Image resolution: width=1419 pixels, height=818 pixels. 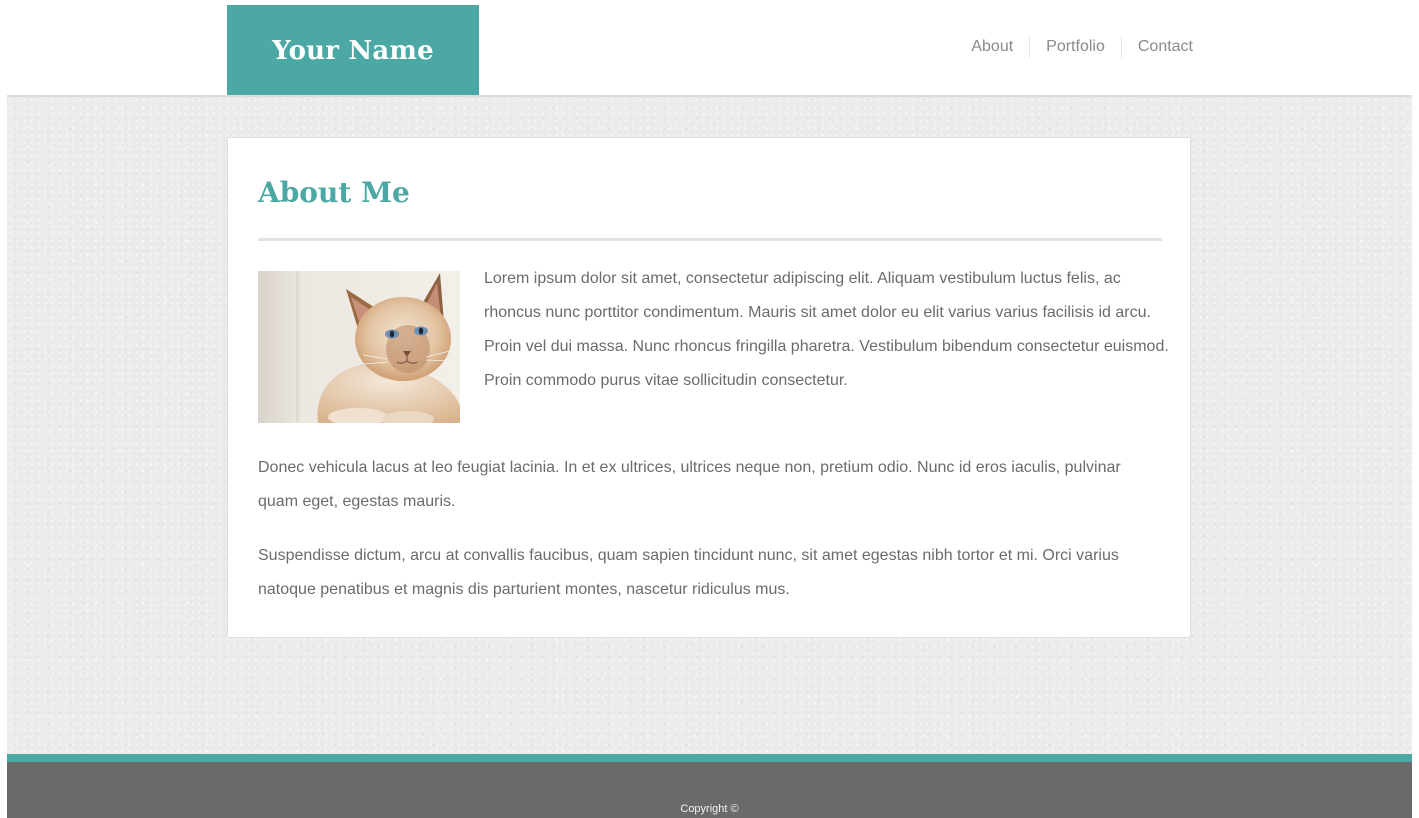 I want to click on title-divider, so click(x=710, y=239).